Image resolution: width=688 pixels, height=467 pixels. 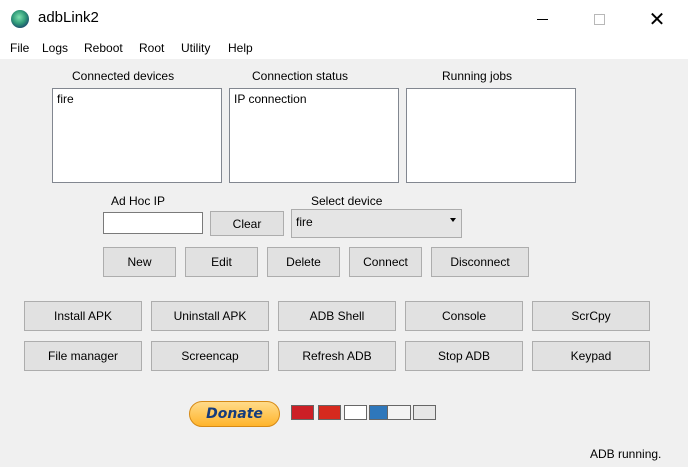 What do you see at coordinates (55, 48) in the screenshot?
I see `menu-logs: Logs` at bounding box center [55, 48].